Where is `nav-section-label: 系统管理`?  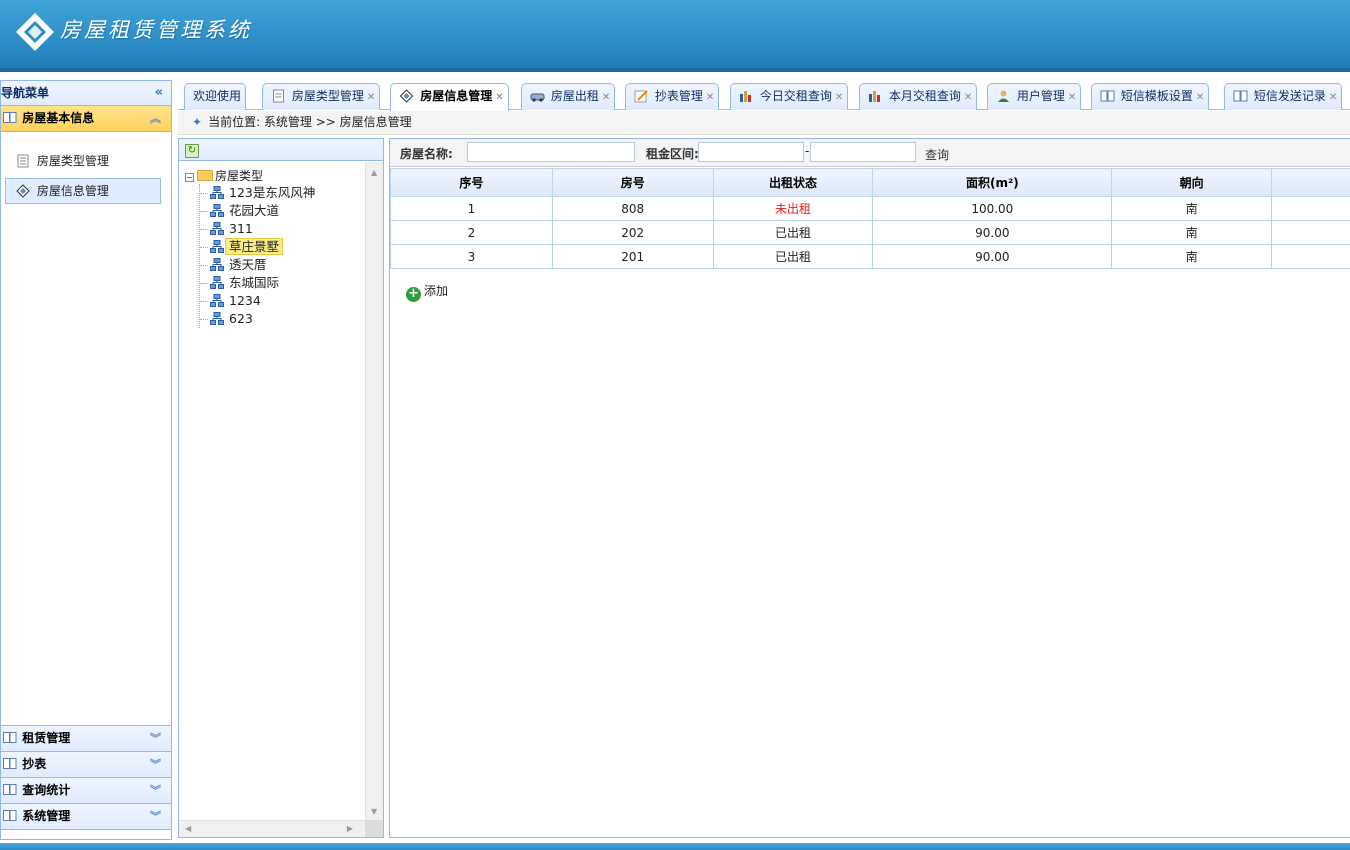
nav-section-label: 系统管理 is located at coordinates (46, 816).